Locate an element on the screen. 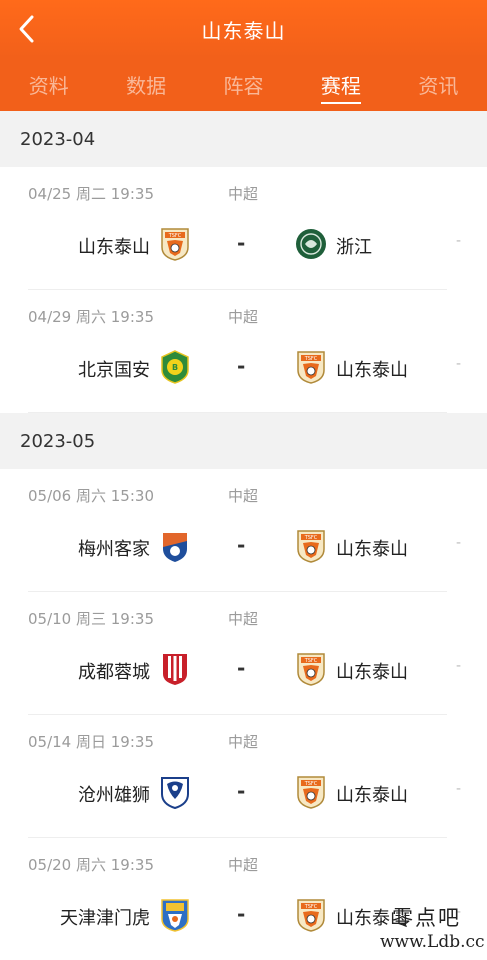 The image size is (487, 960). tab-schedule: 赛程 is located at coordinates (340, 84).